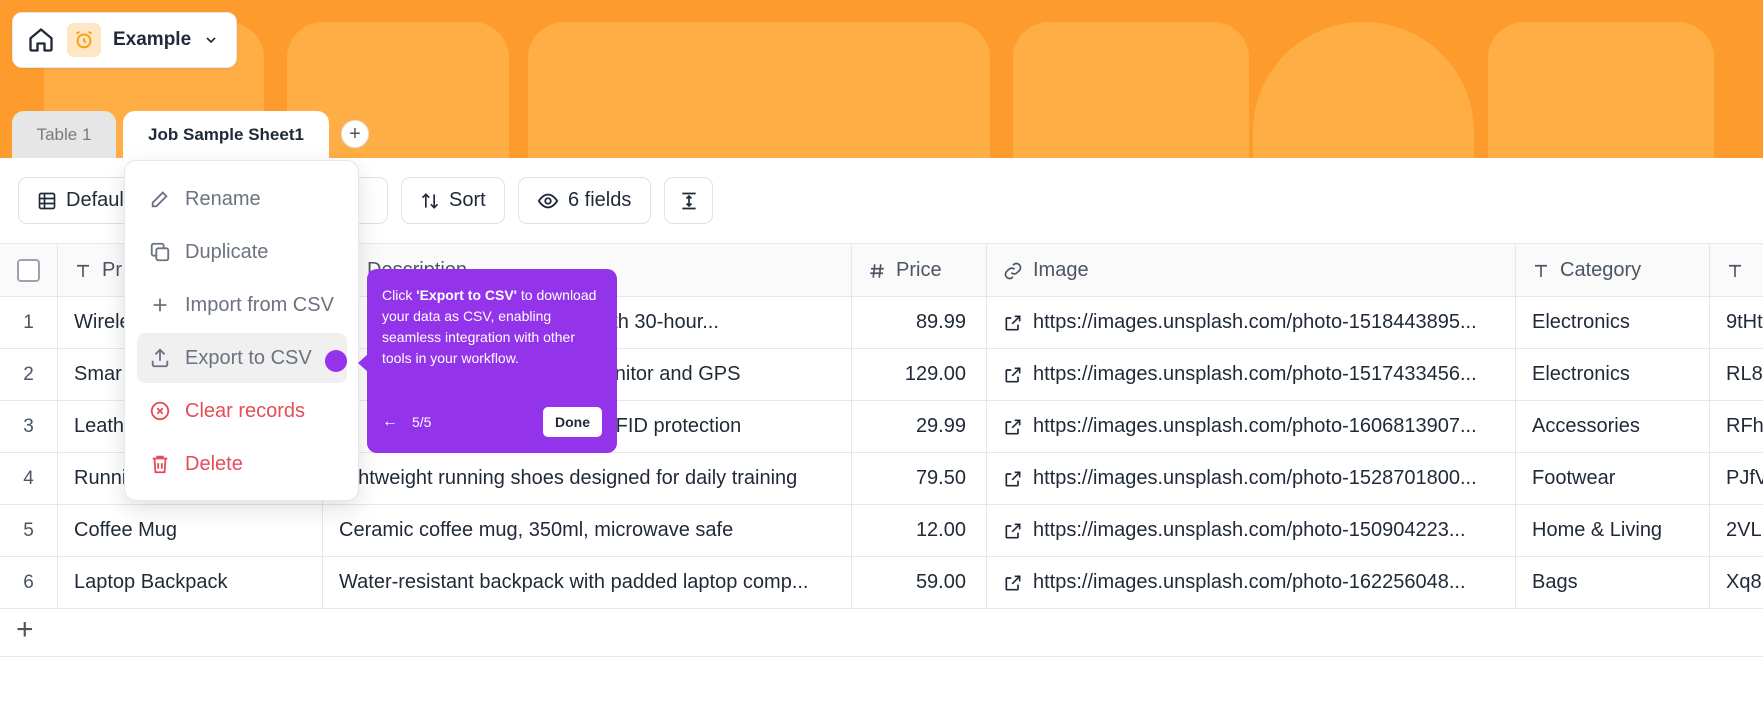  What do you see at coordinates (1613, 426) in the screenshot?
I see `cell-category: Accessories` at bounding box center [1613, 426].